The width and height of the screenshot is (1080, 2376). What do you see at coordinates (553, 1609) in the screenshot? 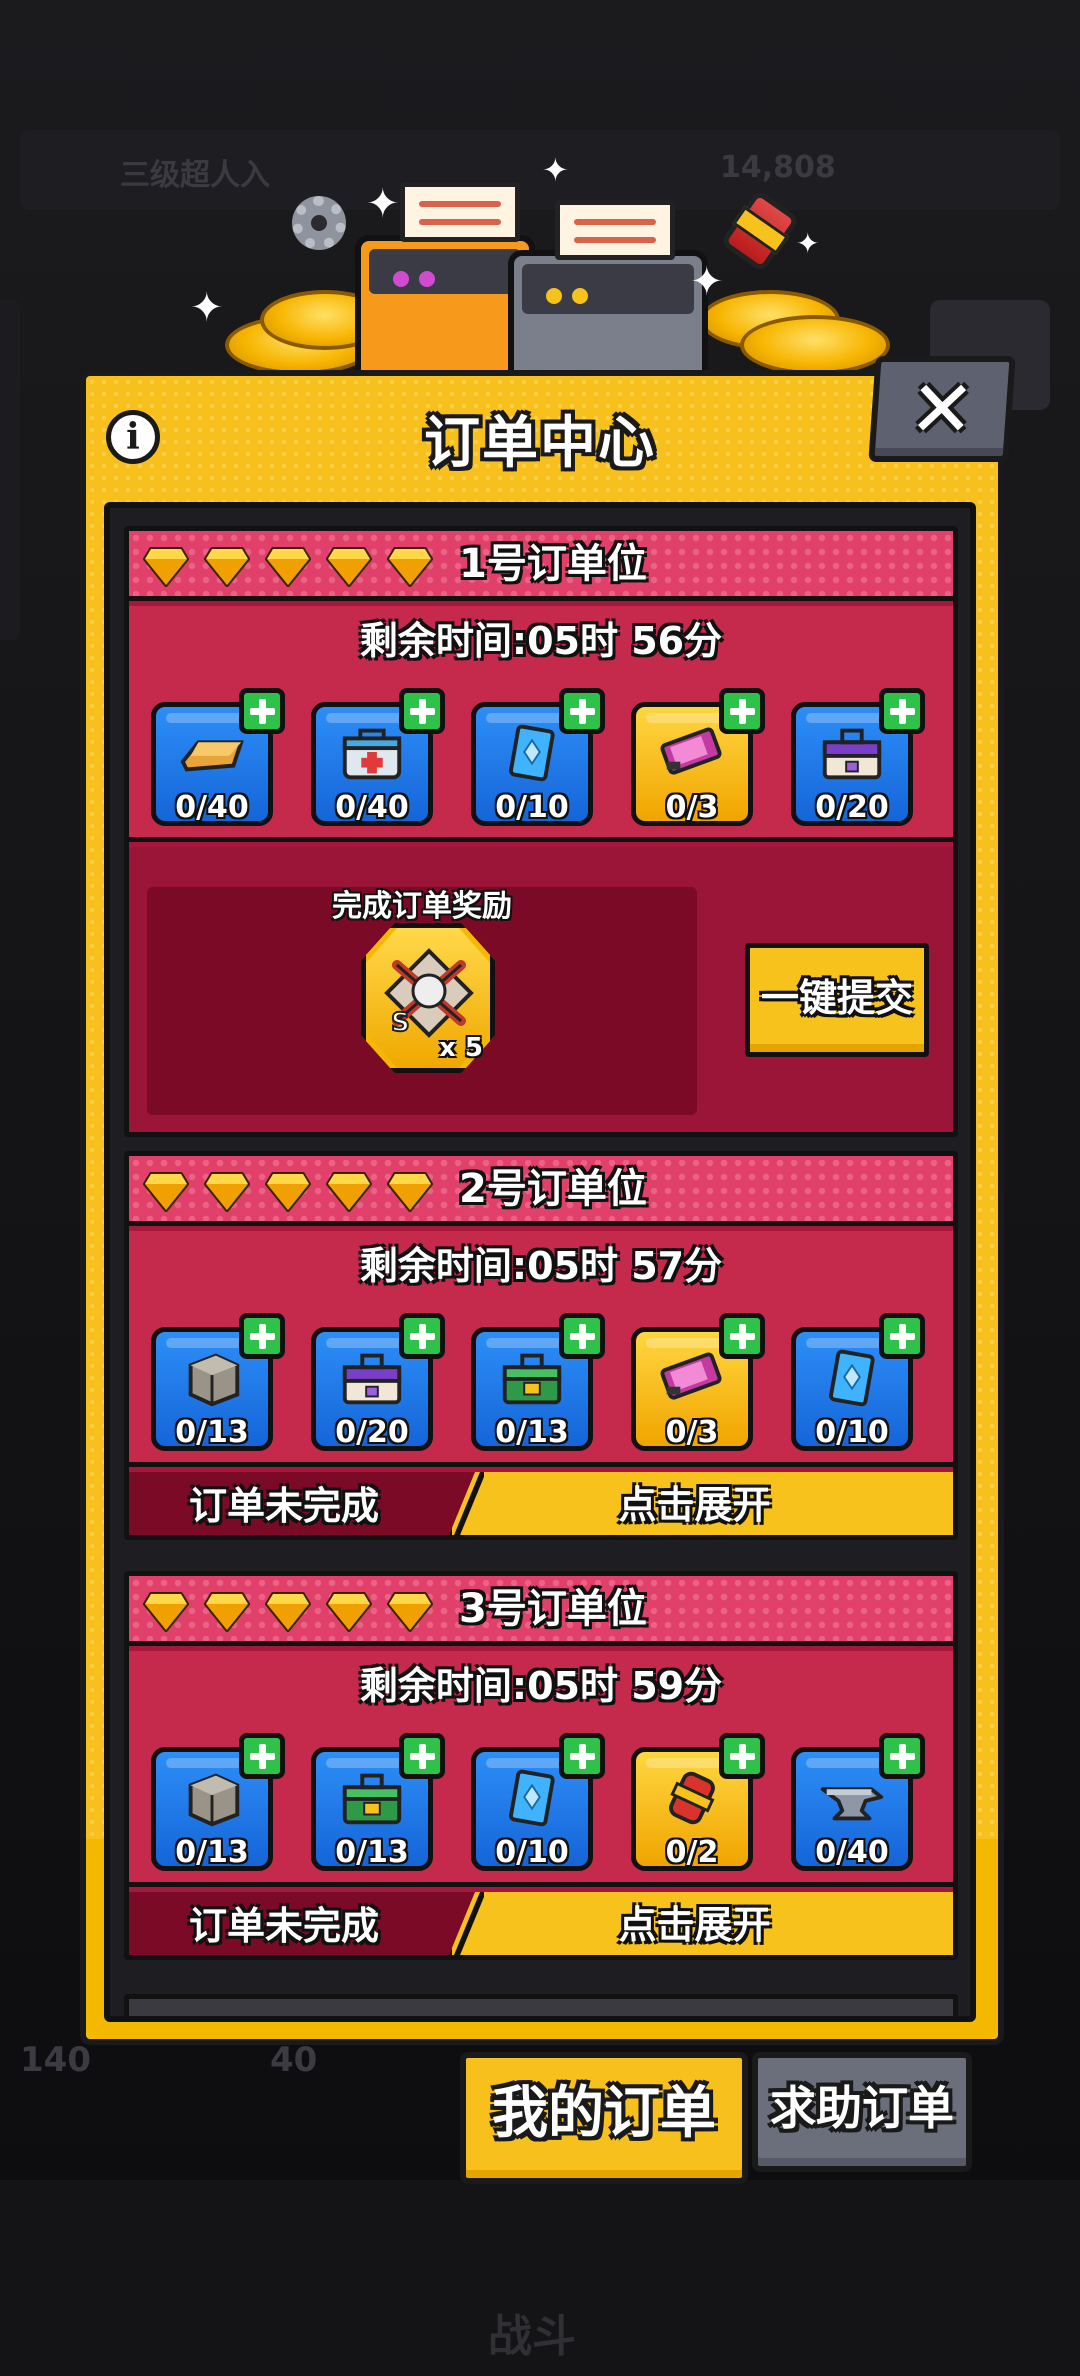
I see `order-slot-title: 3号订单位` at bounding box center [553, 1609].